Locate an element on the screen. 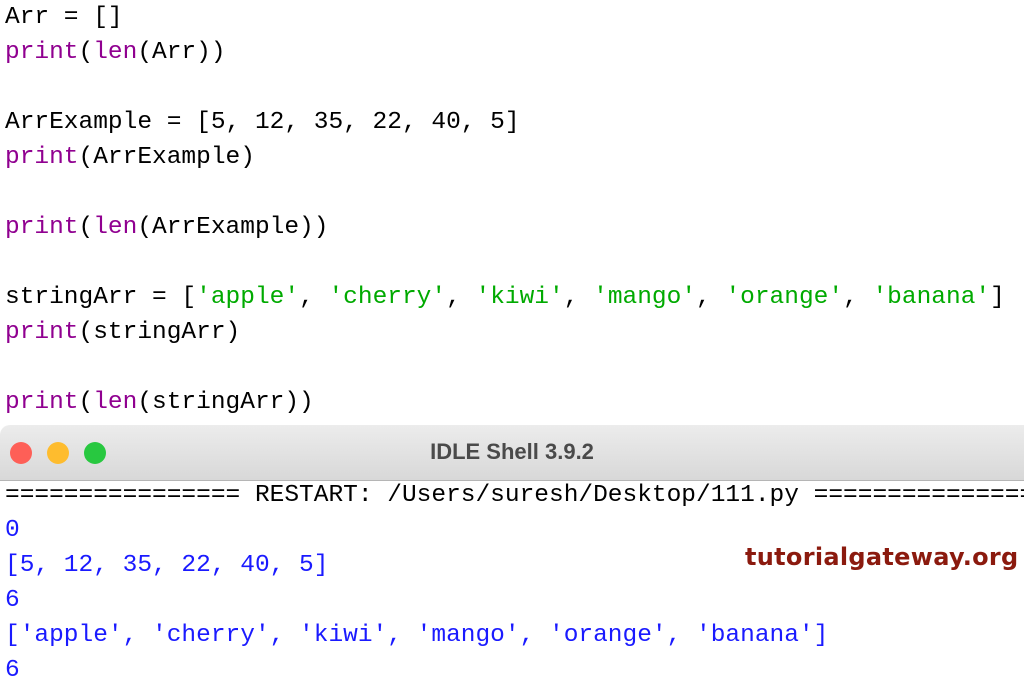 The height and width of the screenshot is (692, 1024). code-line-7: print(len(ArrExample)) is located at coordinates (166, 227).